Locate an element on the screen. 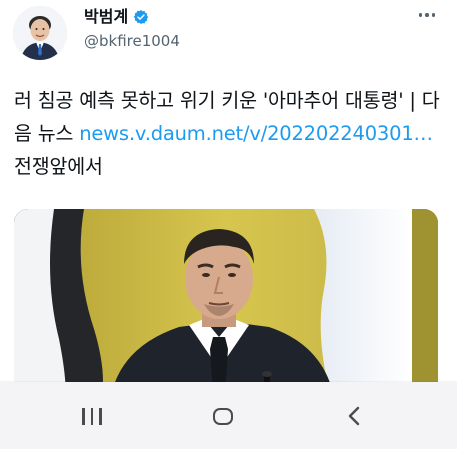 This screenshot has height=449, width=457. user-handle: @bkfire1004 is located at coordinates (132, 41).